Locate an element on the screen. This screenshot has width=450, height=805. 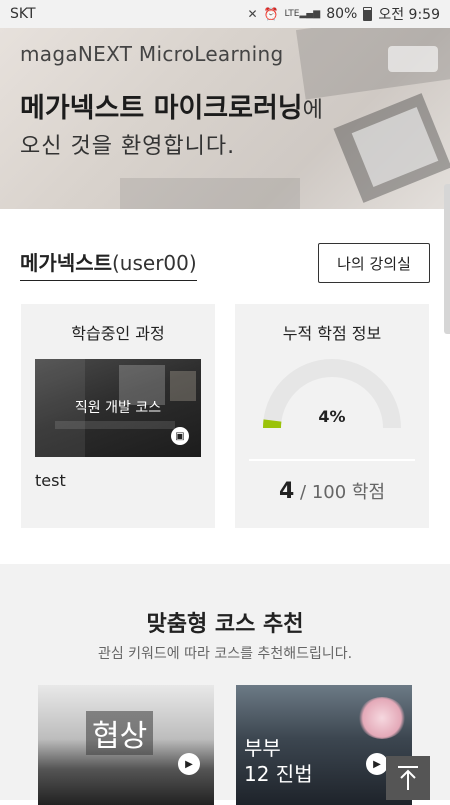
course-name: test is located at coordinates (50, 480).